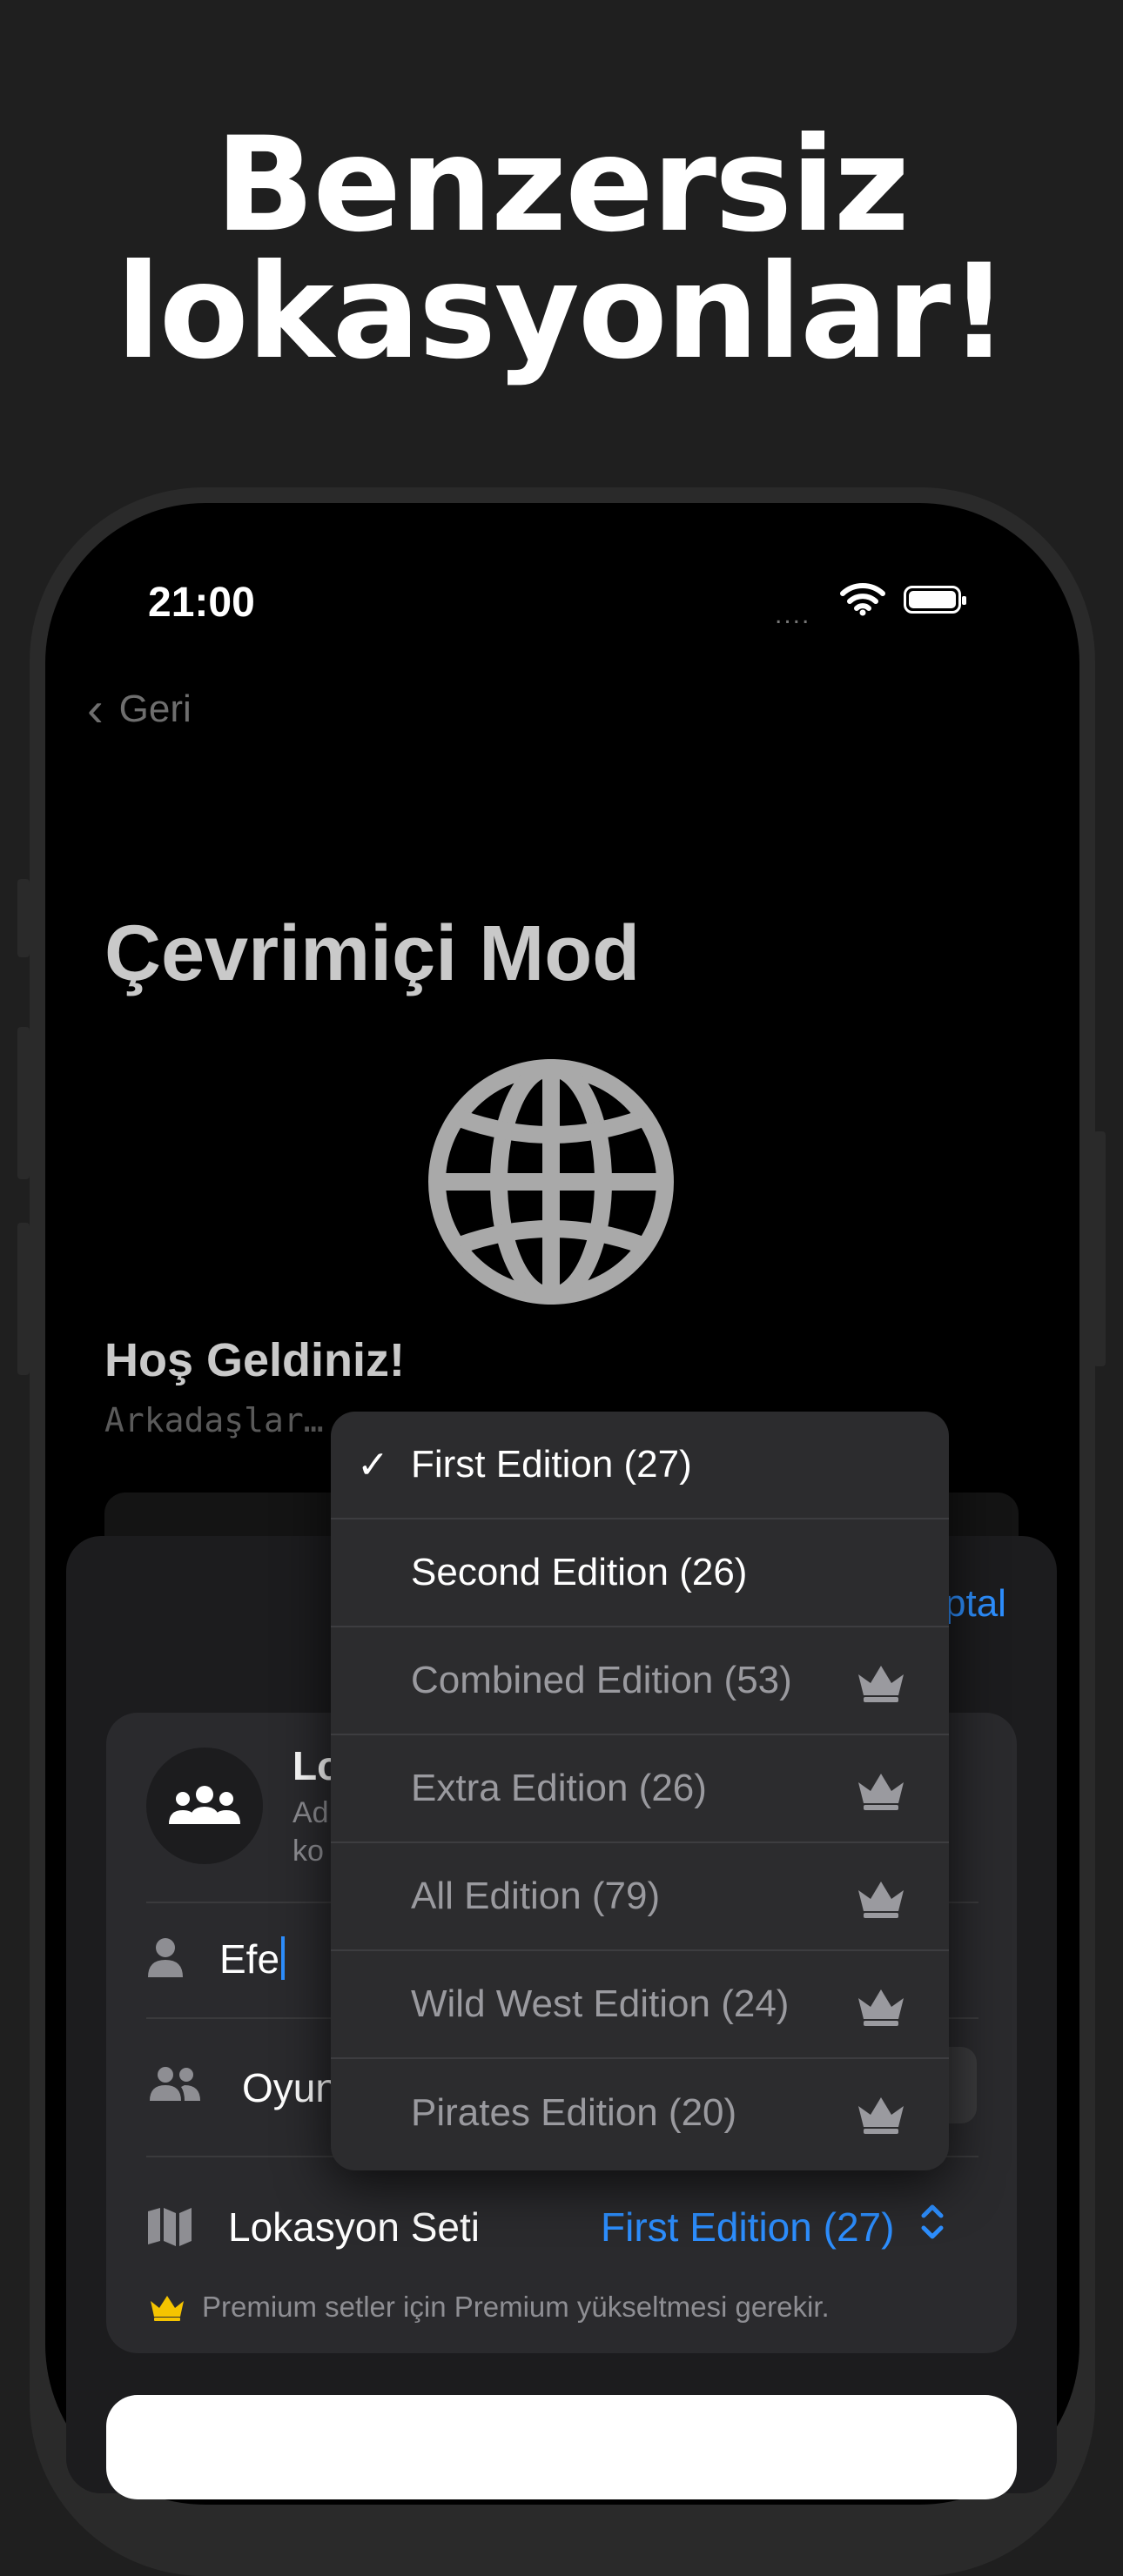 This screenshot has width=1123, height=2576. Describe the element at coordinates (748, 2227) in the screenshot. I see `location-set-picker: First Edition (27)` at that location.